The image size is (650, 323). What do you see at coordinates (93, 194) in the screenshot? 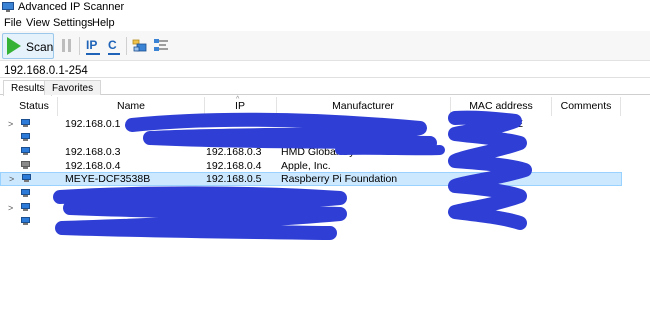
I see `row-name: 192.168.0.6` at bounding box center [93, 194].